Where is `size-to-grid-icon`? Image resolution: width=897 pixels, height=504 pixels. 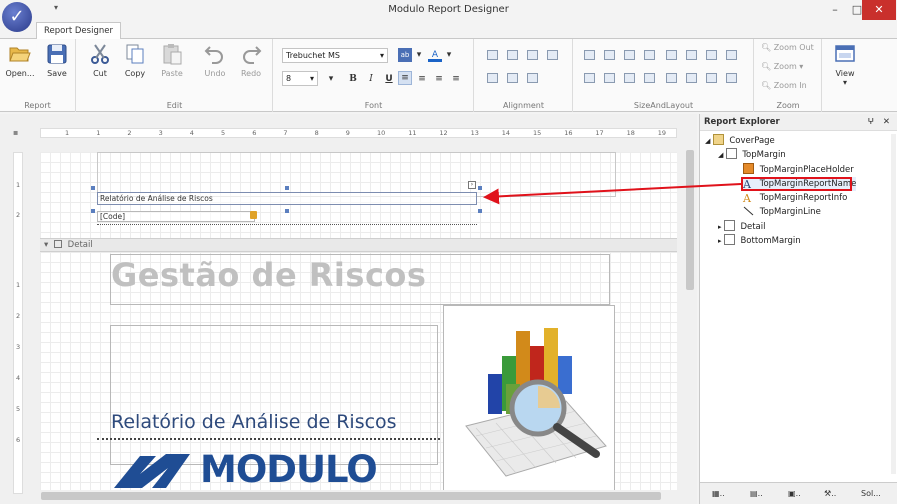 size-to-grid-icon is located at coordinates (589, 55).